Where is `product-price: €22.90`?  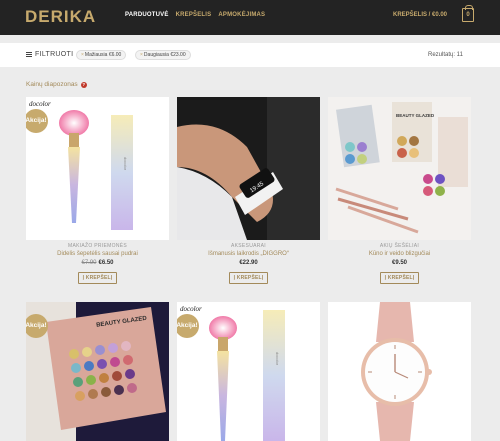 product-price: €22.90 is located at coordinates (248, 263).